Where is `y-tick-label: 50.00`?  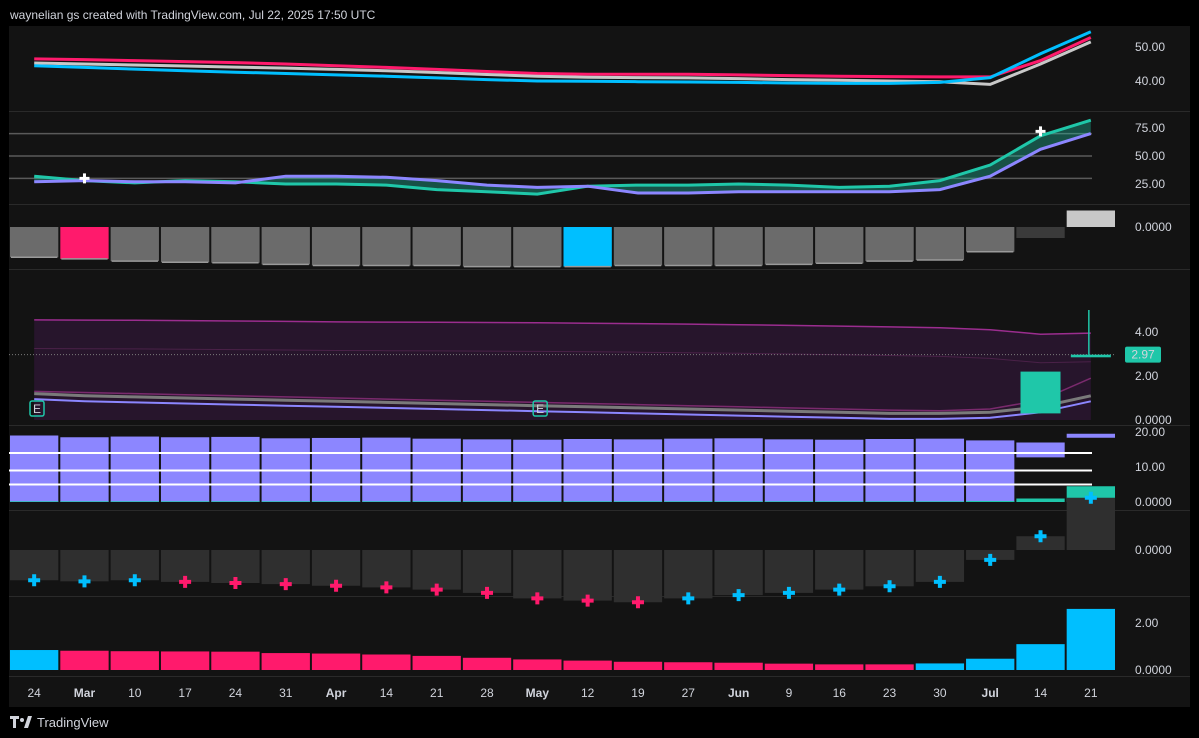
y-tick-label: 50.00 is located at coordinates (1150, 47).